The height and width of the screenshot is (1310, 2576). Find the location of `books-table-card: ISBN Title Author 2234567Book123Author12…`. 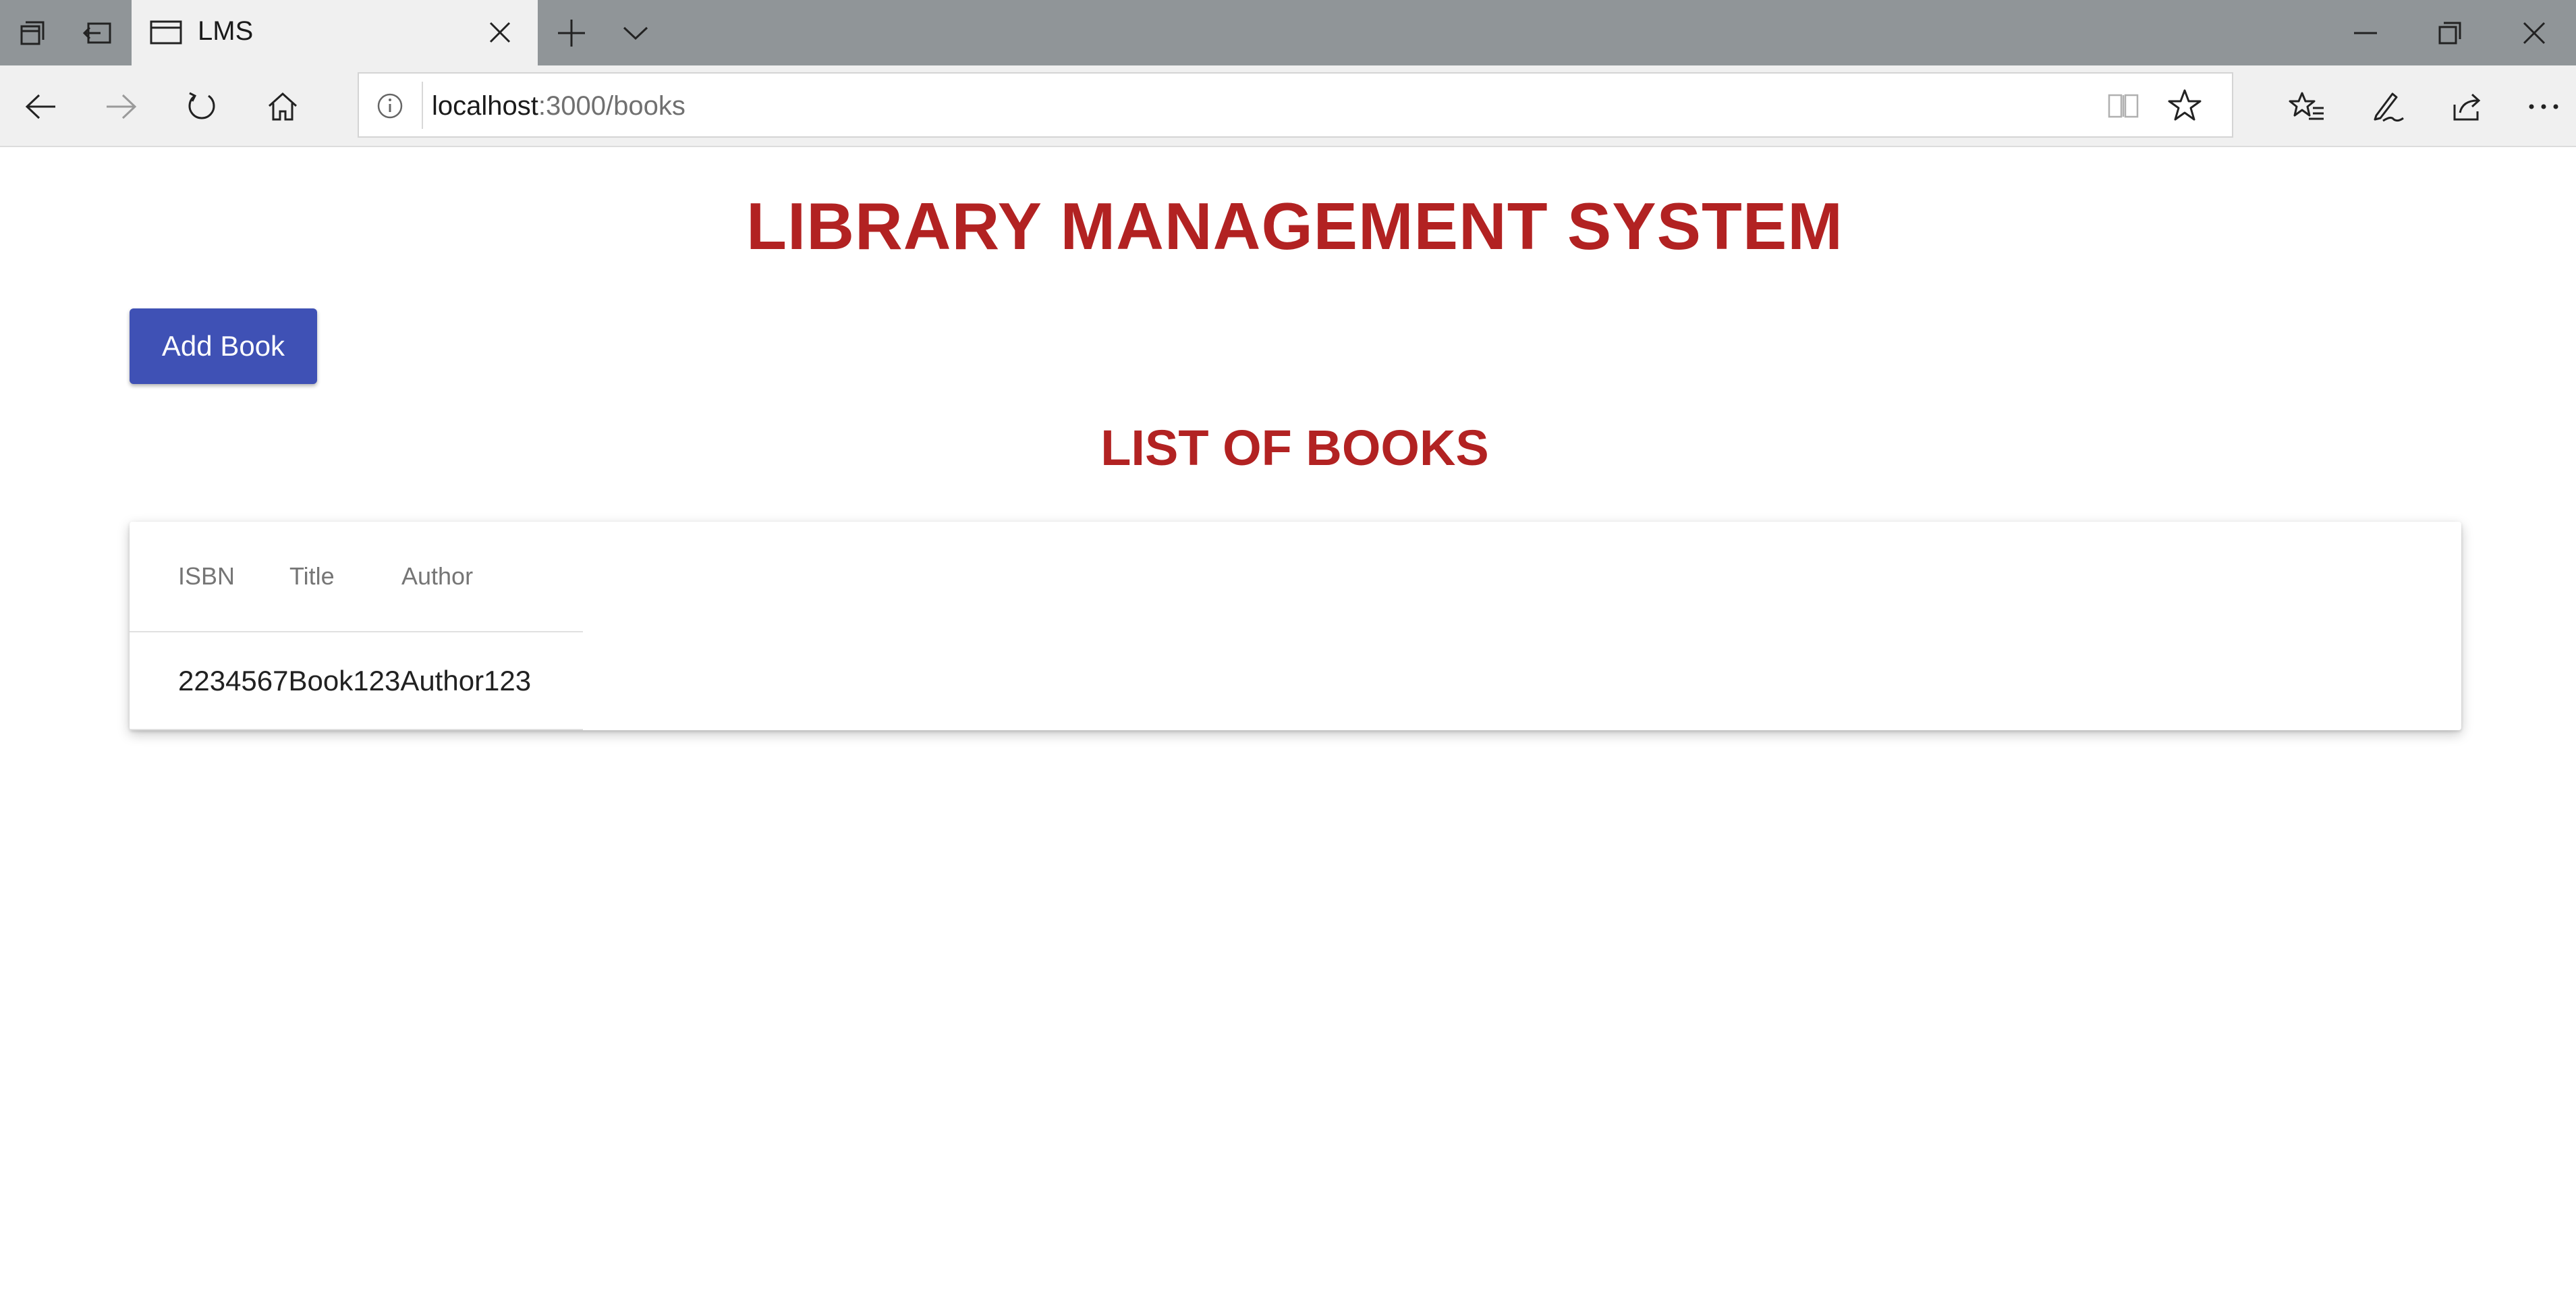

books-table-card: ISBN Title Author 2234567Book123Author12… is located at coordinates (1295, 626).